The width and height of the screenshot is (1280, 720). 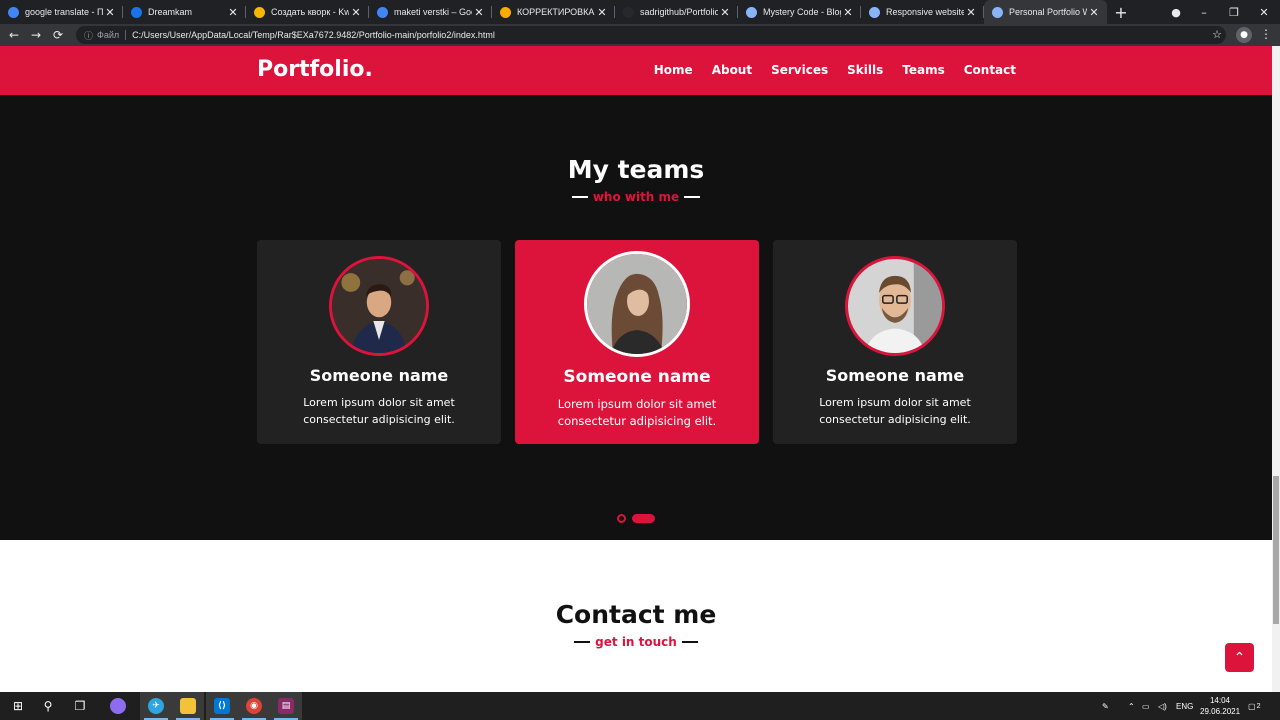 I want to click on team-avatar-man-suit, so click(x=379, y=306).